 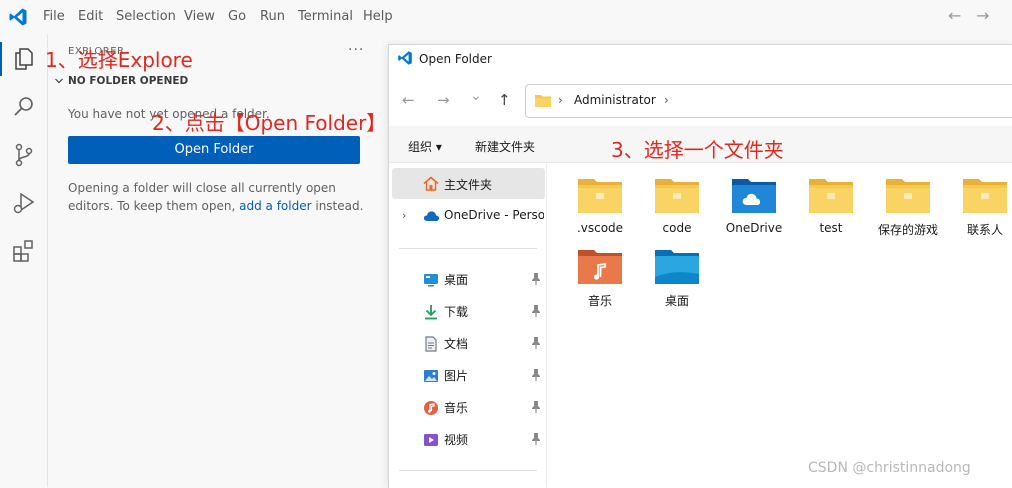 What do you see at coordinates (431, 376) in the screenshot?
I see `picture-icon` at bounding box center [431, 376].